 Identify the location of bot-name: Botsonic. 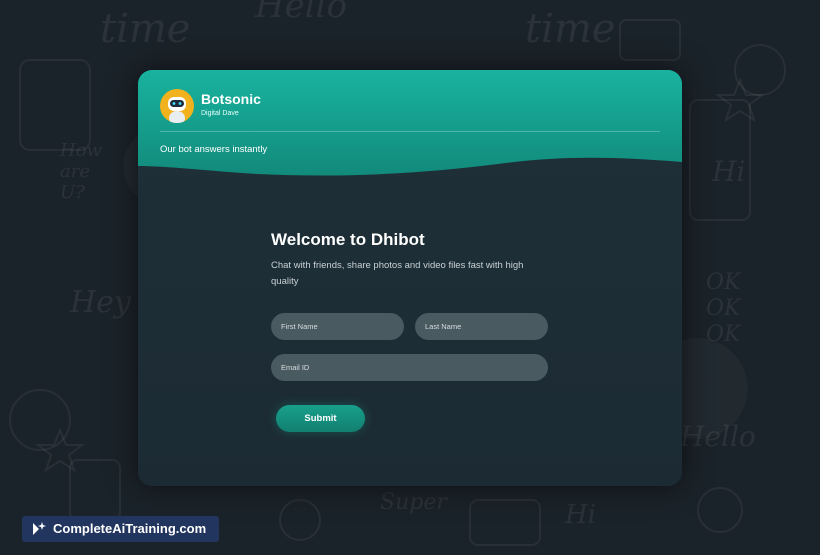
(231, 99).